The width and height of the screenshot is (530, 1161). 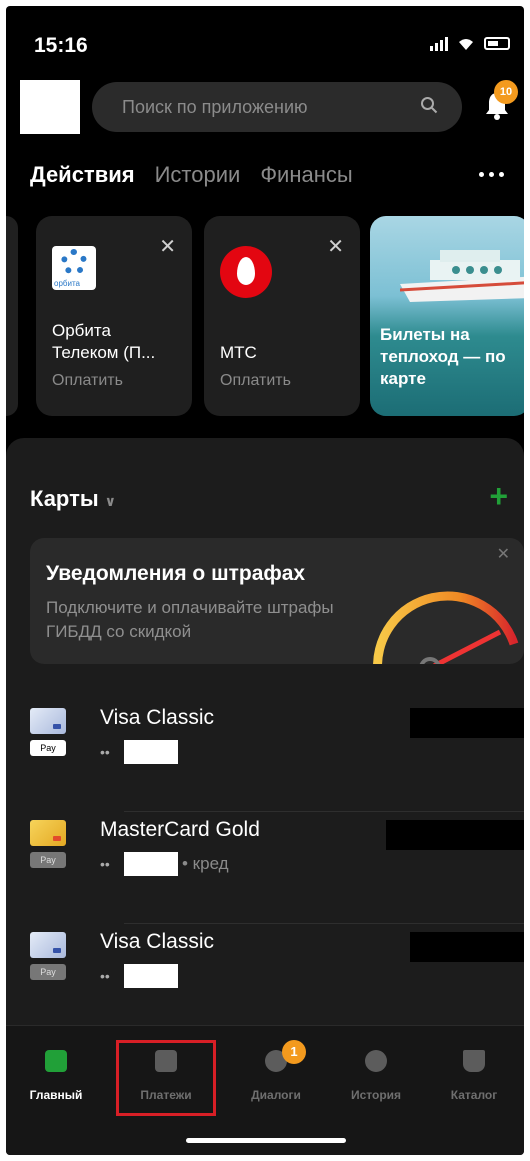 I want to click on home-indicator, so click(x=266, y=1140).